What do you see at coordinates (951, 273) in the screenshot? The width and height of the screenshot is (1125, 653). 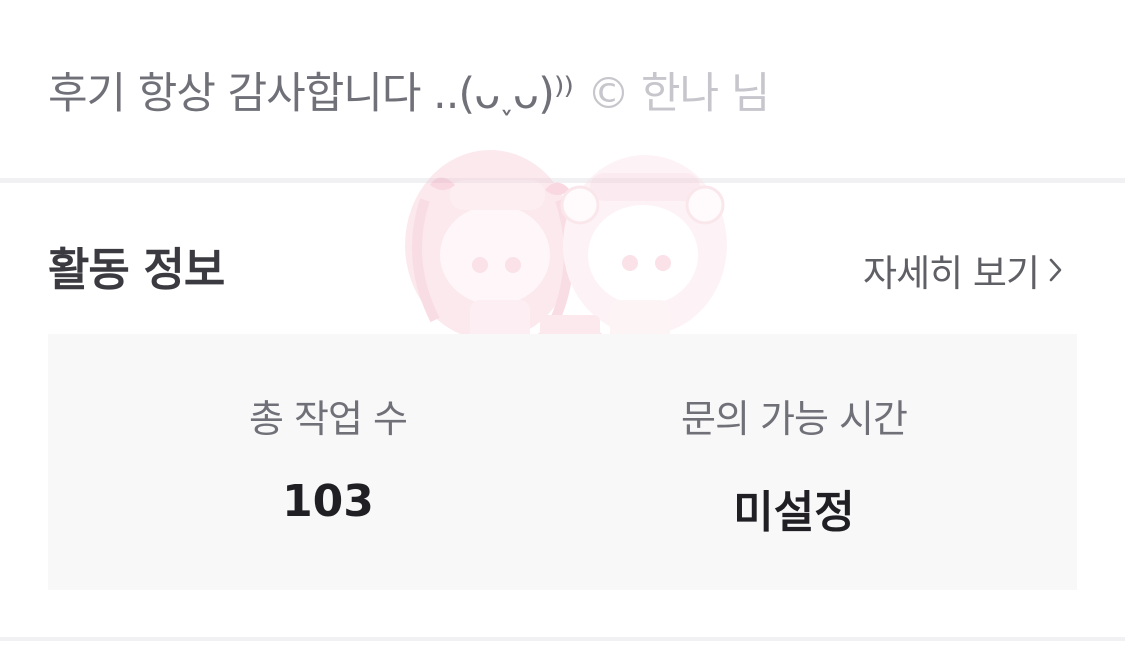 I see `more-details-label: 자세히 보기` at bounding box center [951, 273].